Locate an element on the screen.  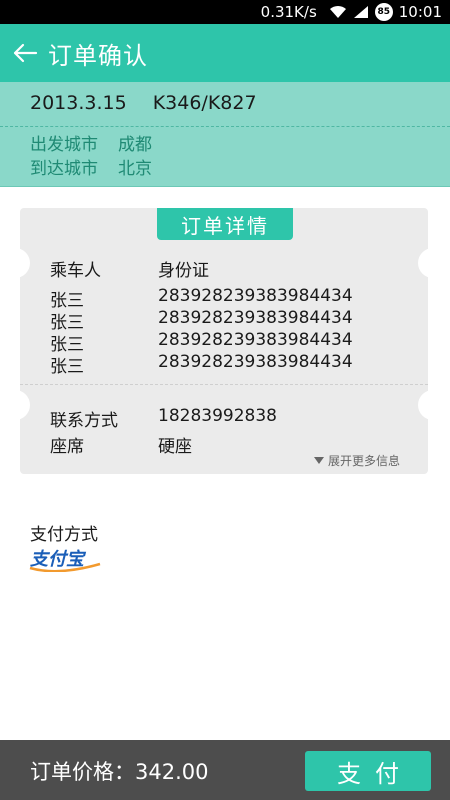
alipay-logo: 支付宝 is located at coordinates (65, 559).